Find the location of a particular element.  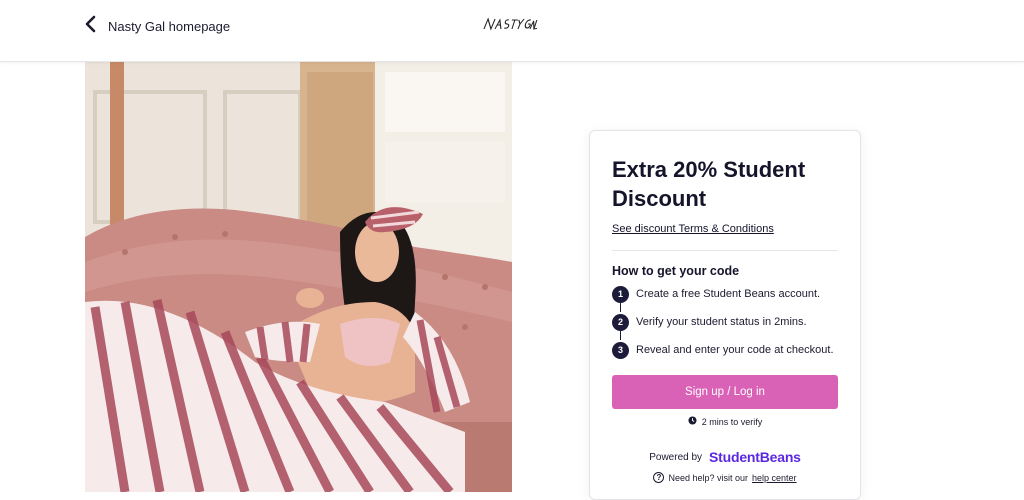

brand-logo is located at coordinates (509, 24).